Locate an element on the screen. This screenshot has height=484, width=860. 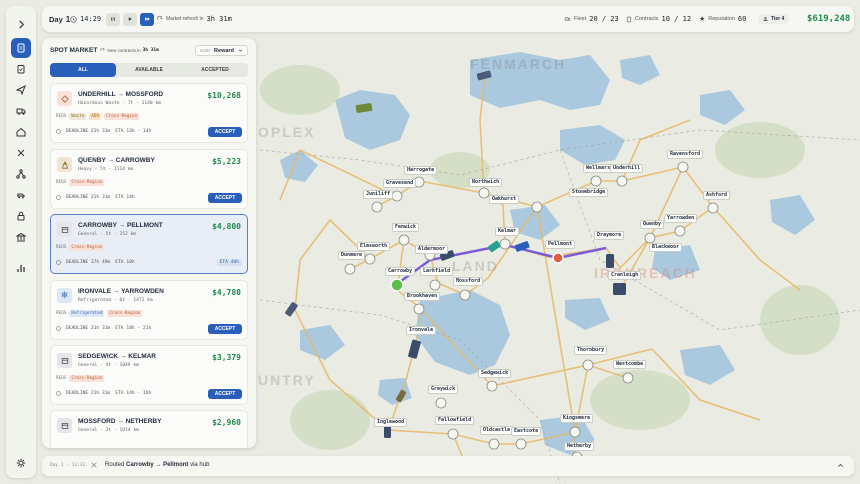
city-label: Kingsmere is located at coordinates (577, 418).